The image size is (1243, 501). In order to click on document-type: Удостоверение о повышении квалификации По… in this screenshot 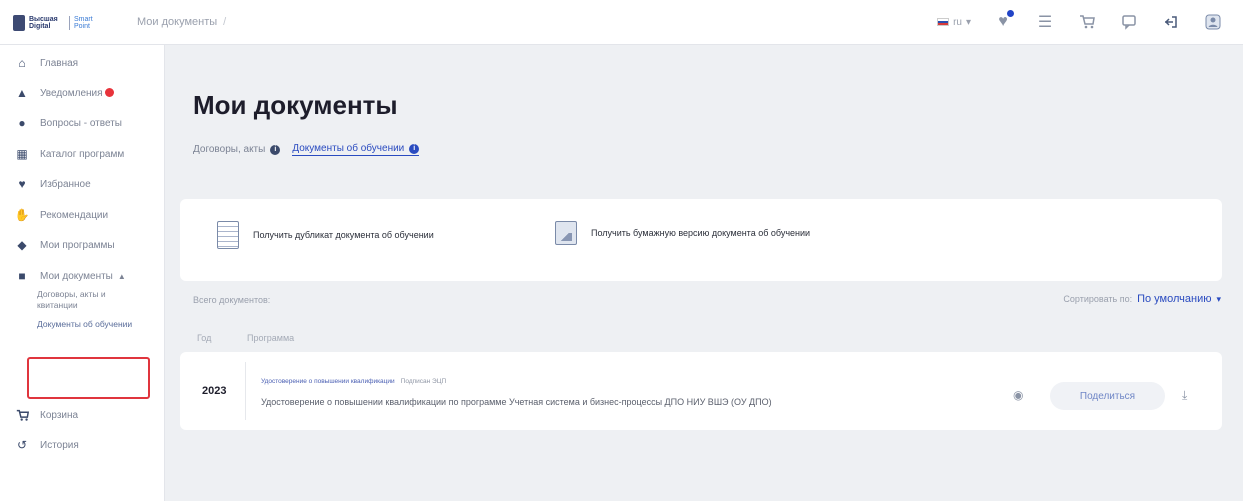, I will do `click(353, 381)`.